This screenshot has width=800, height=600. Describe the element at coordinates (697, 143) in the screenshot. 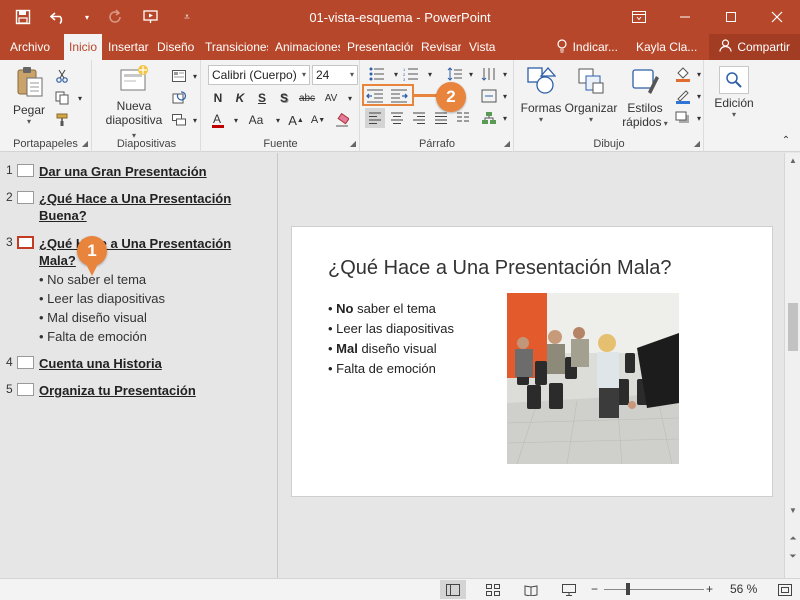

I see `drawing-launcher-icon: ◢` at that location.